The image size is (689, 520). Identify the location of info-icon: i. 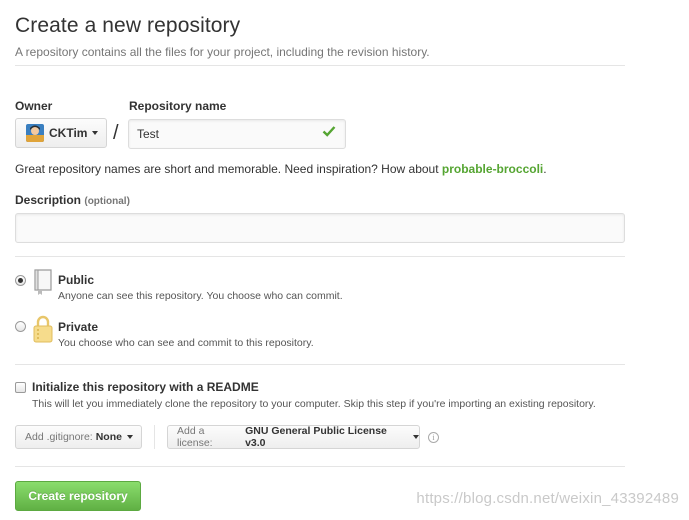
(433, 437).